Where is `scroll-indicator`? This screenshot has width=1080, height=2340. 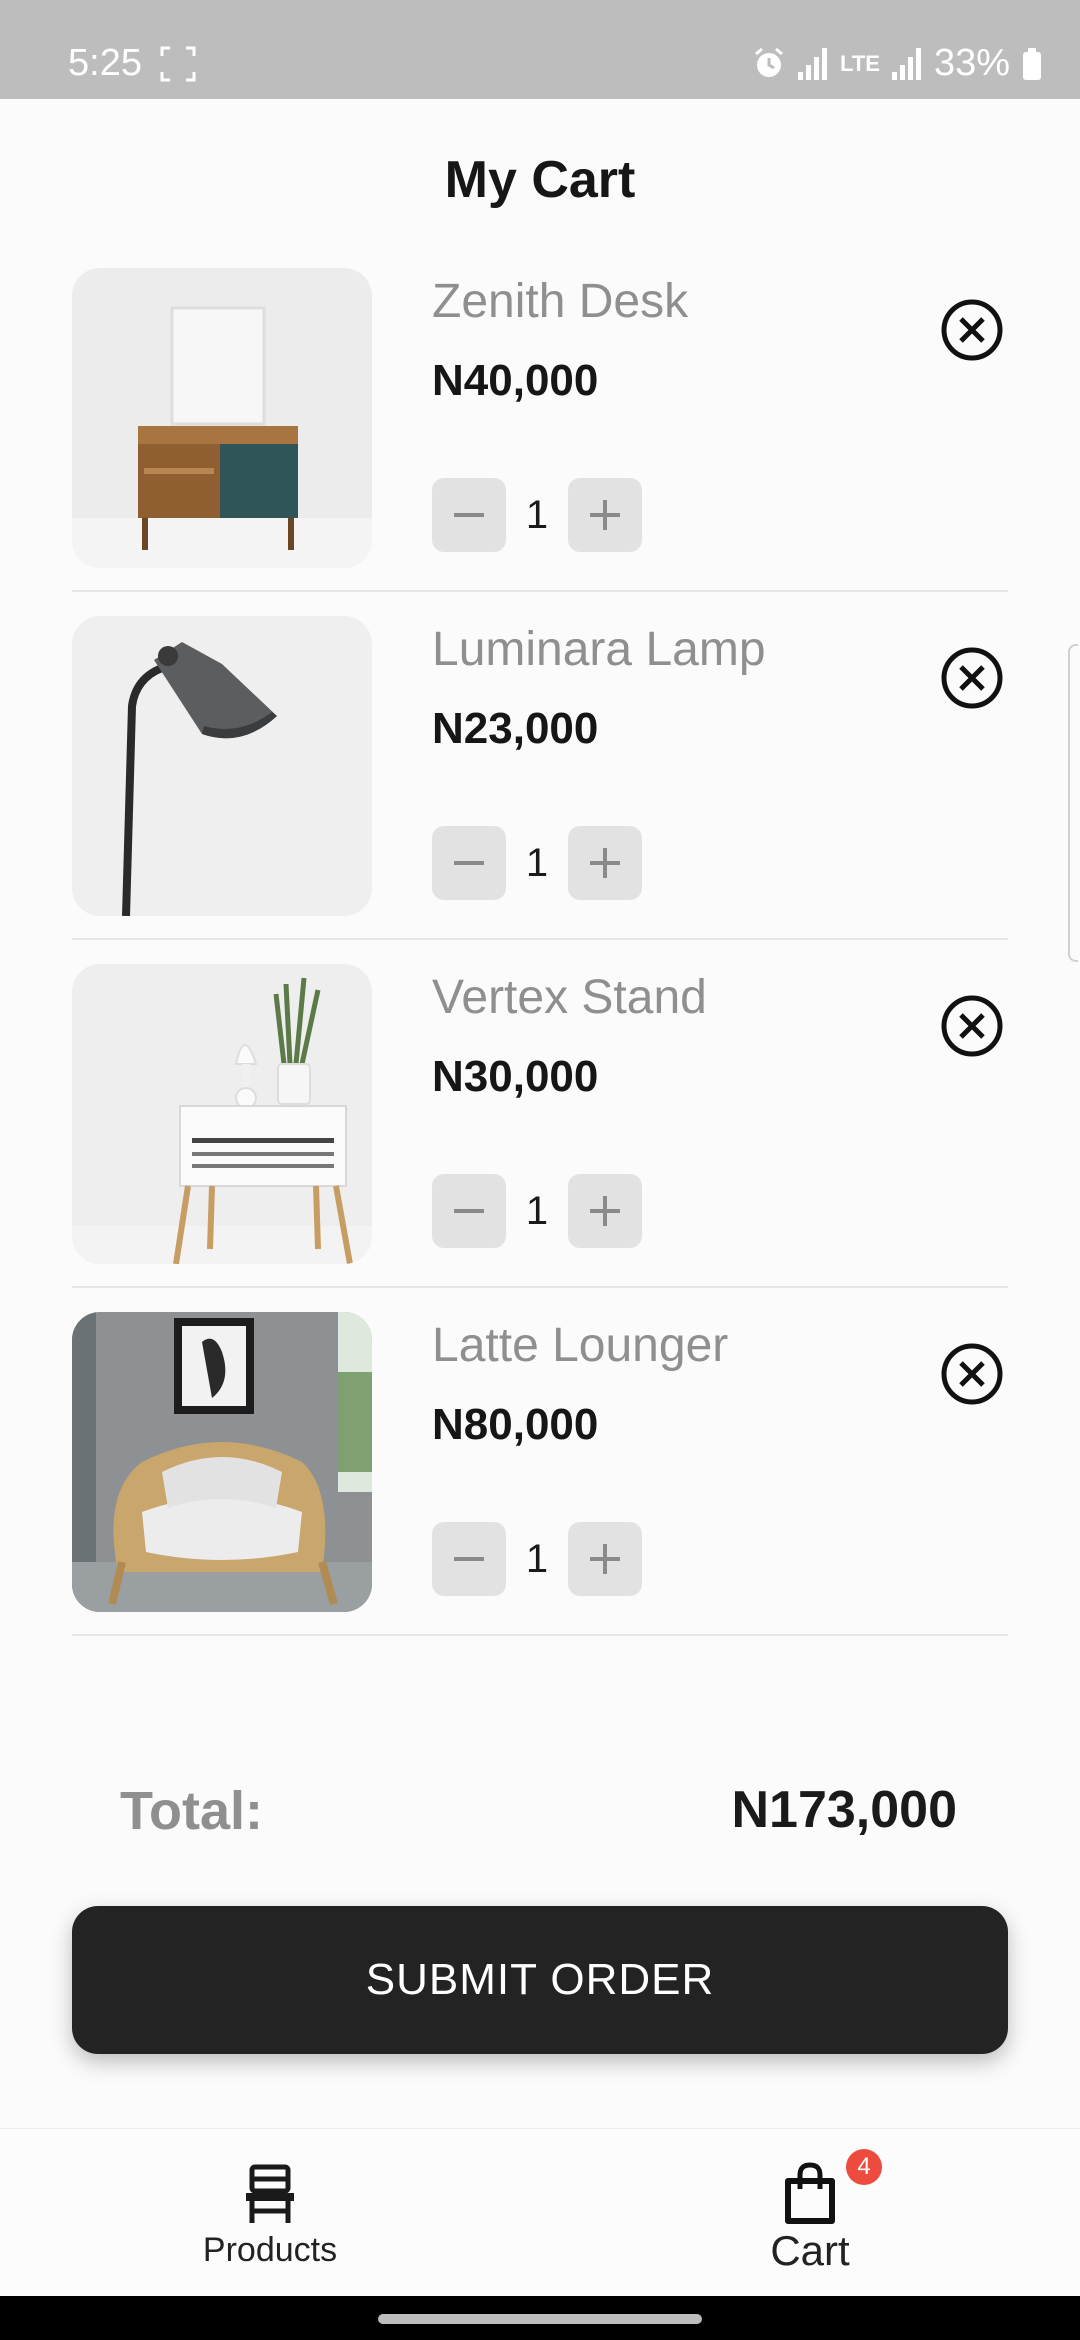
scroll-indicator is located at coordinates (1073, 803).